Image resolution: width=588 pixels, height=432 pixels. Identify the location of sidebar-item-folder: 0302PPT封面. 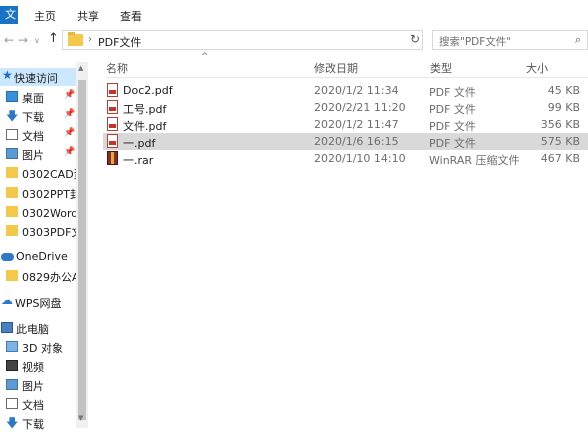
(38, 193).